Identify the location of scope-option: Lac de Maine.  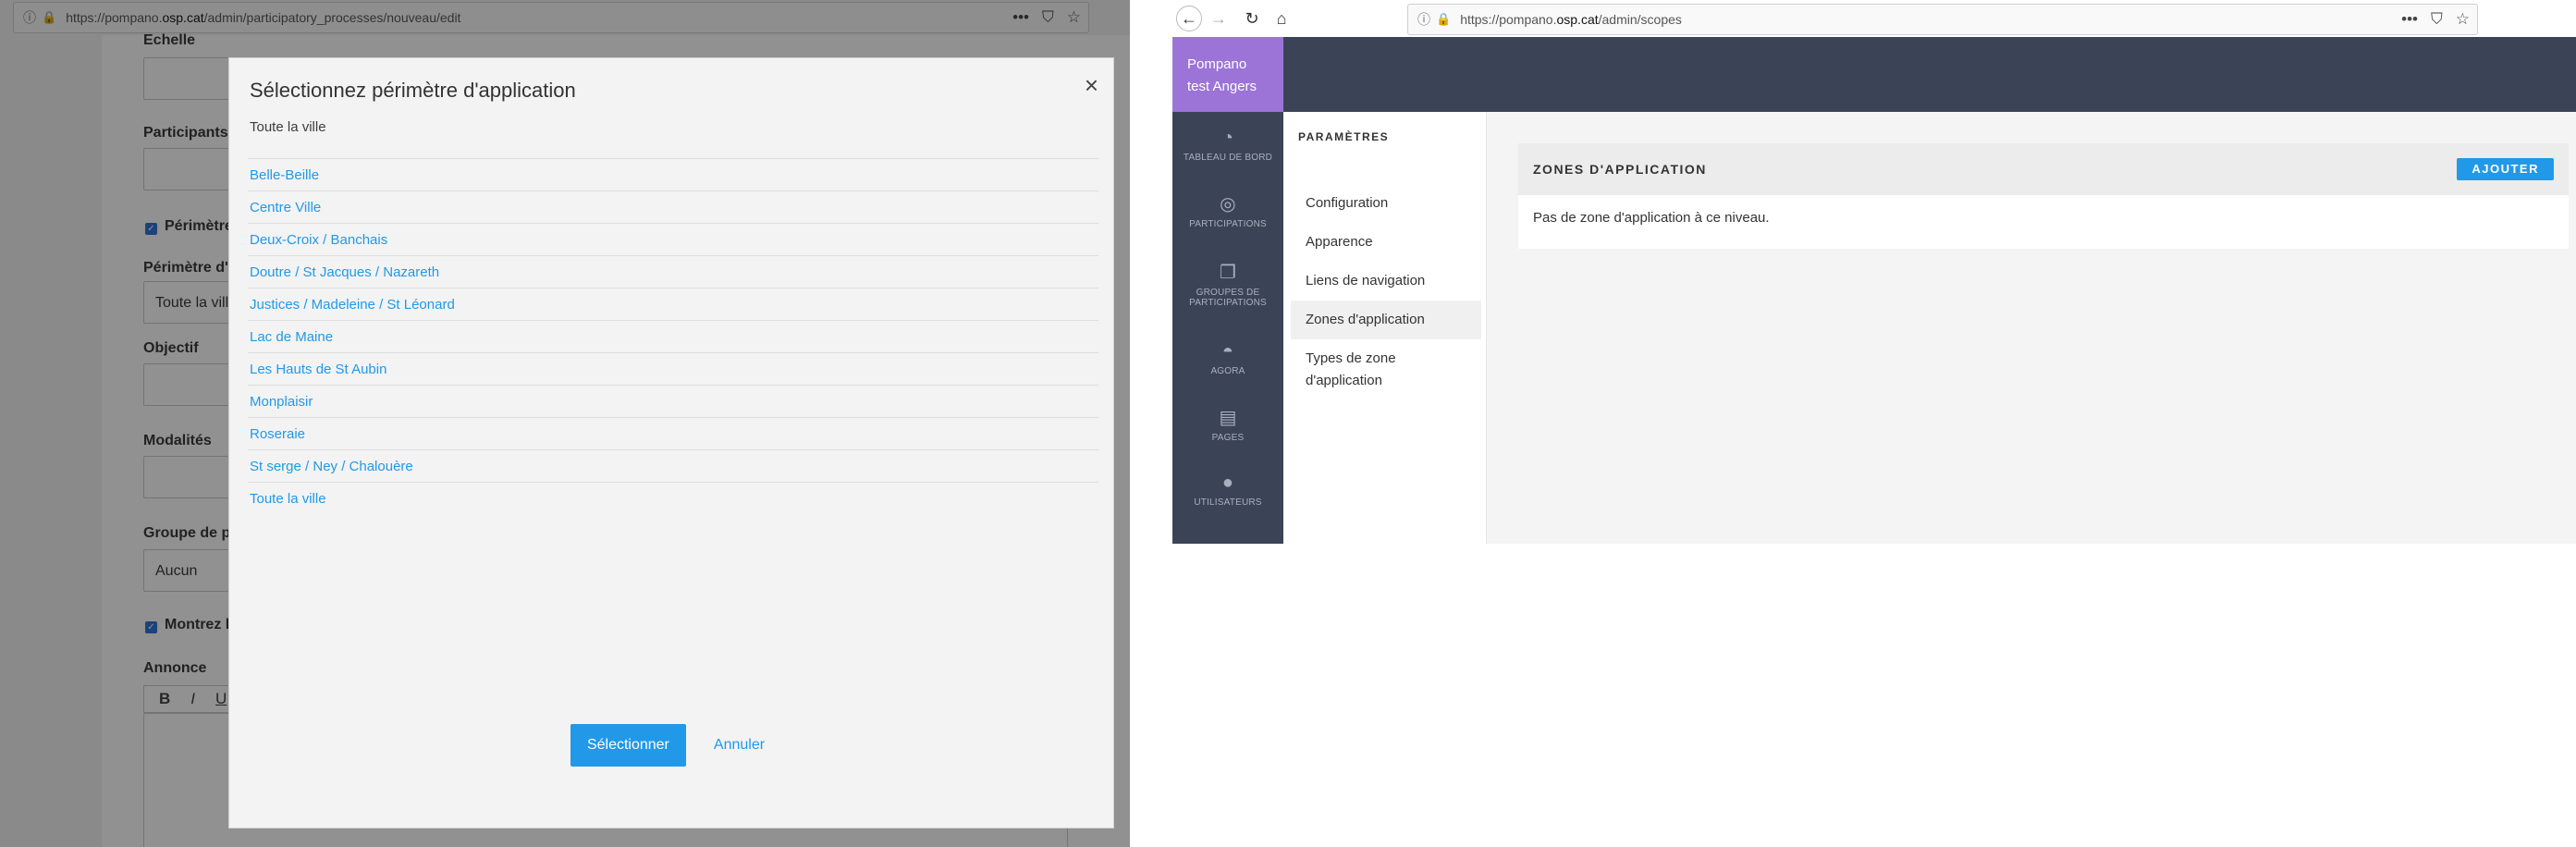
(673, 336).